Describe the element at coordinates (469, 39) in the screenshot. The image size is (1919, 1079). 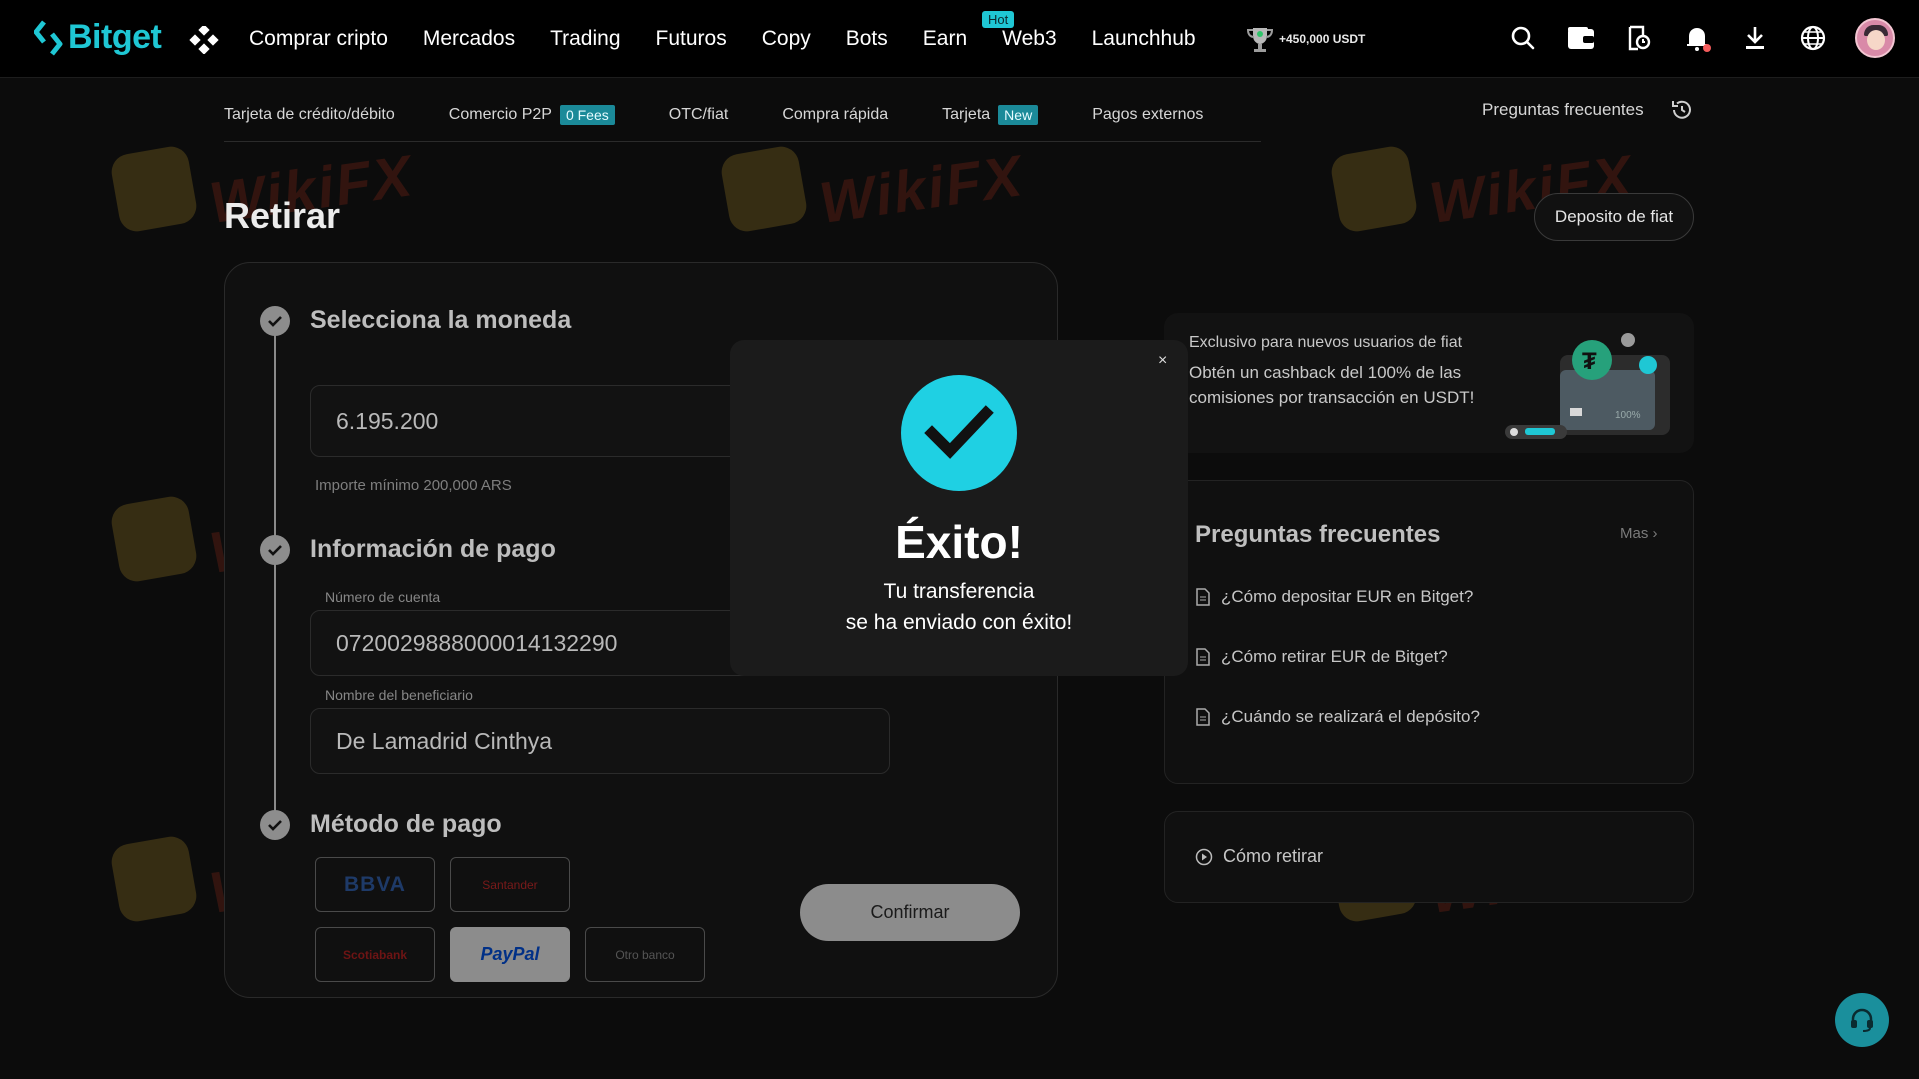
I see `nav-mercados: Mercados` at that location.